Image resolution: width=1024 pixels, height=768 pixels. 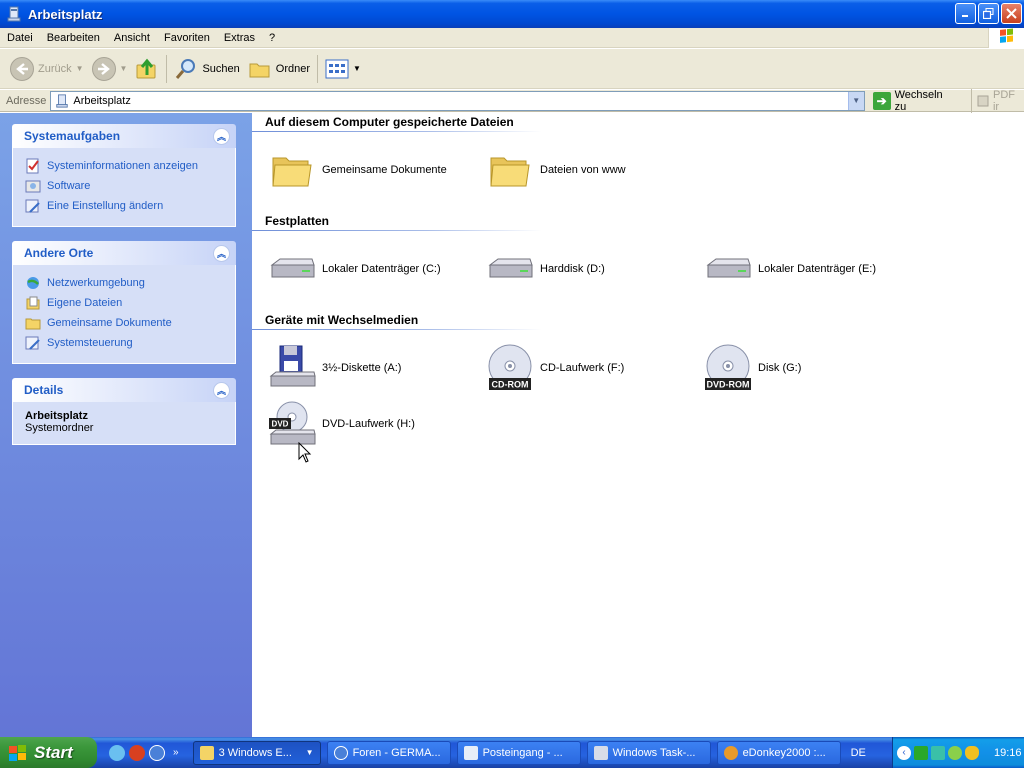 What do you see at coordinates (110, 69) in the screenshot?
I see `forward-button: ▼` at bounding box center [110, 69].